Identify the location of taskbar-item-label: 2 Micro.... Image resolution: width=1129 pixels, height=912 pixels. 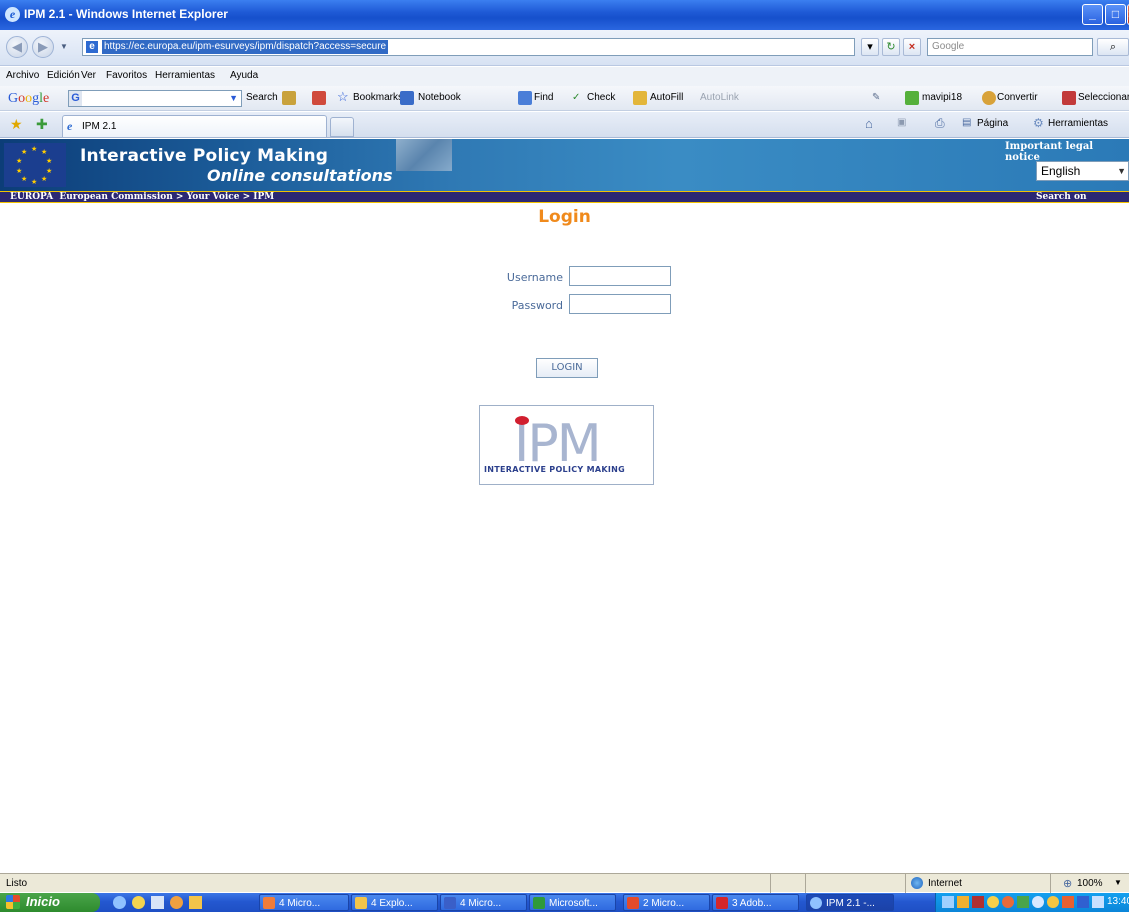
(664, 903).